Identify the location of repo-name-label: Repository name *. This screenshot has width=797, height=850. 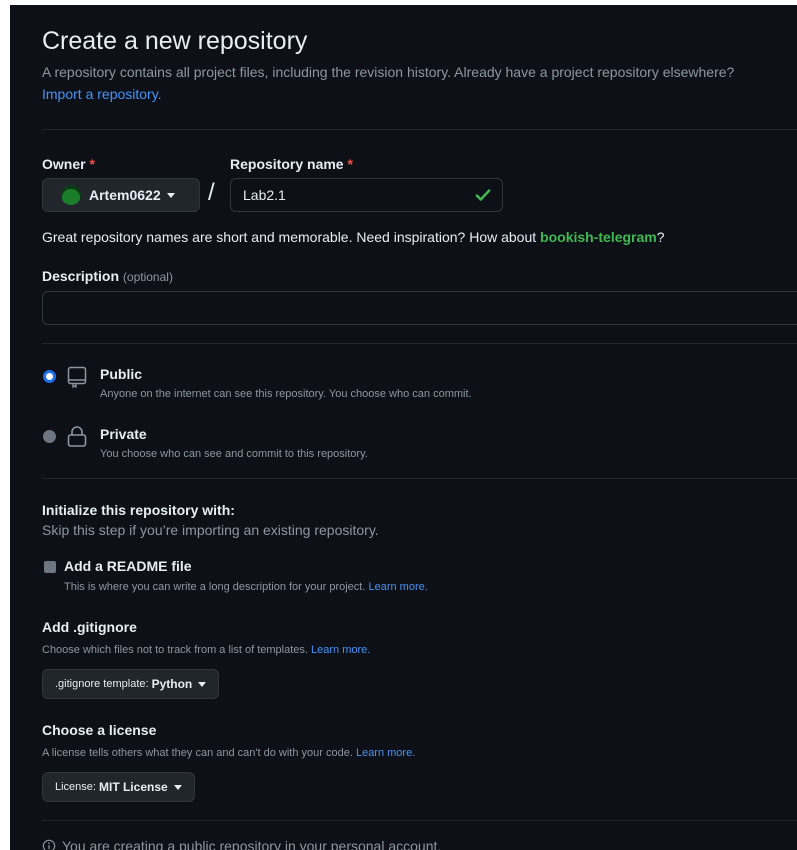
(291, 164).